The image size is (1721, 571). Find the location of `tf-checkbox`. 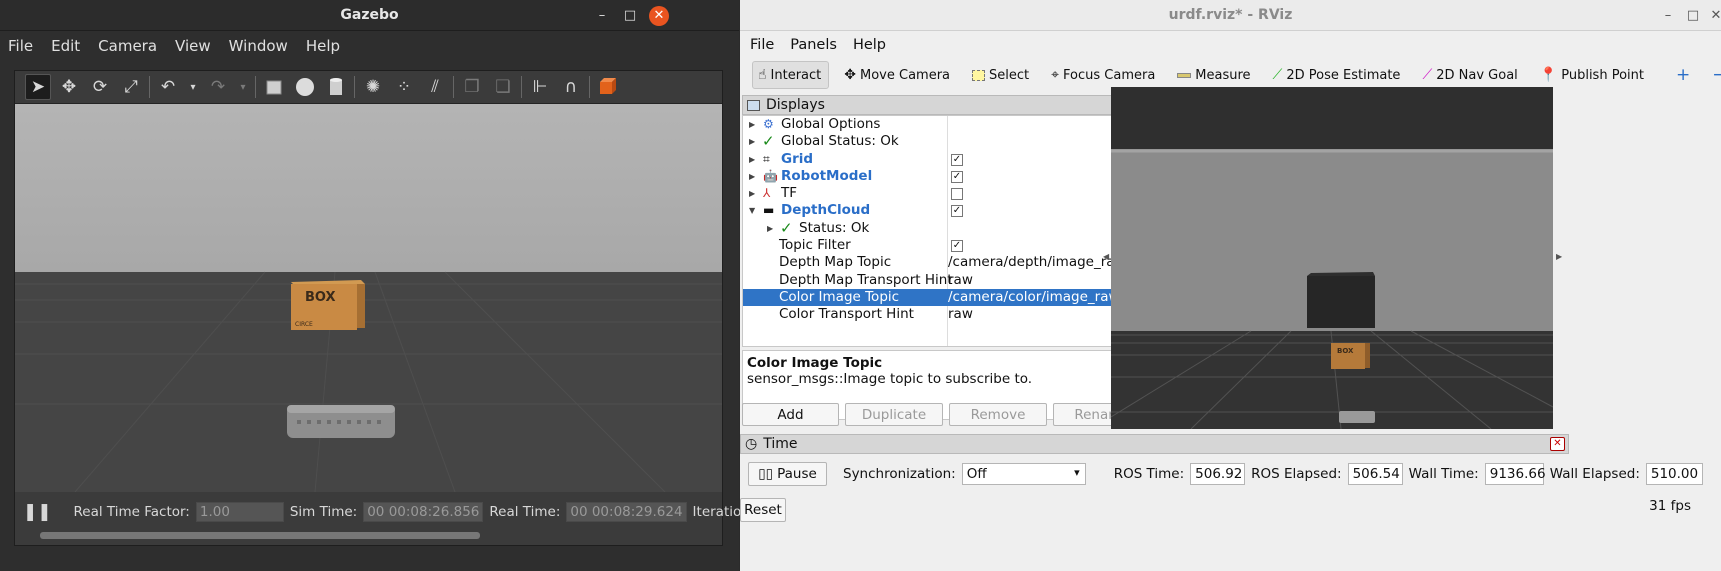

tf-checkbox is located at coordinates (957, 194).